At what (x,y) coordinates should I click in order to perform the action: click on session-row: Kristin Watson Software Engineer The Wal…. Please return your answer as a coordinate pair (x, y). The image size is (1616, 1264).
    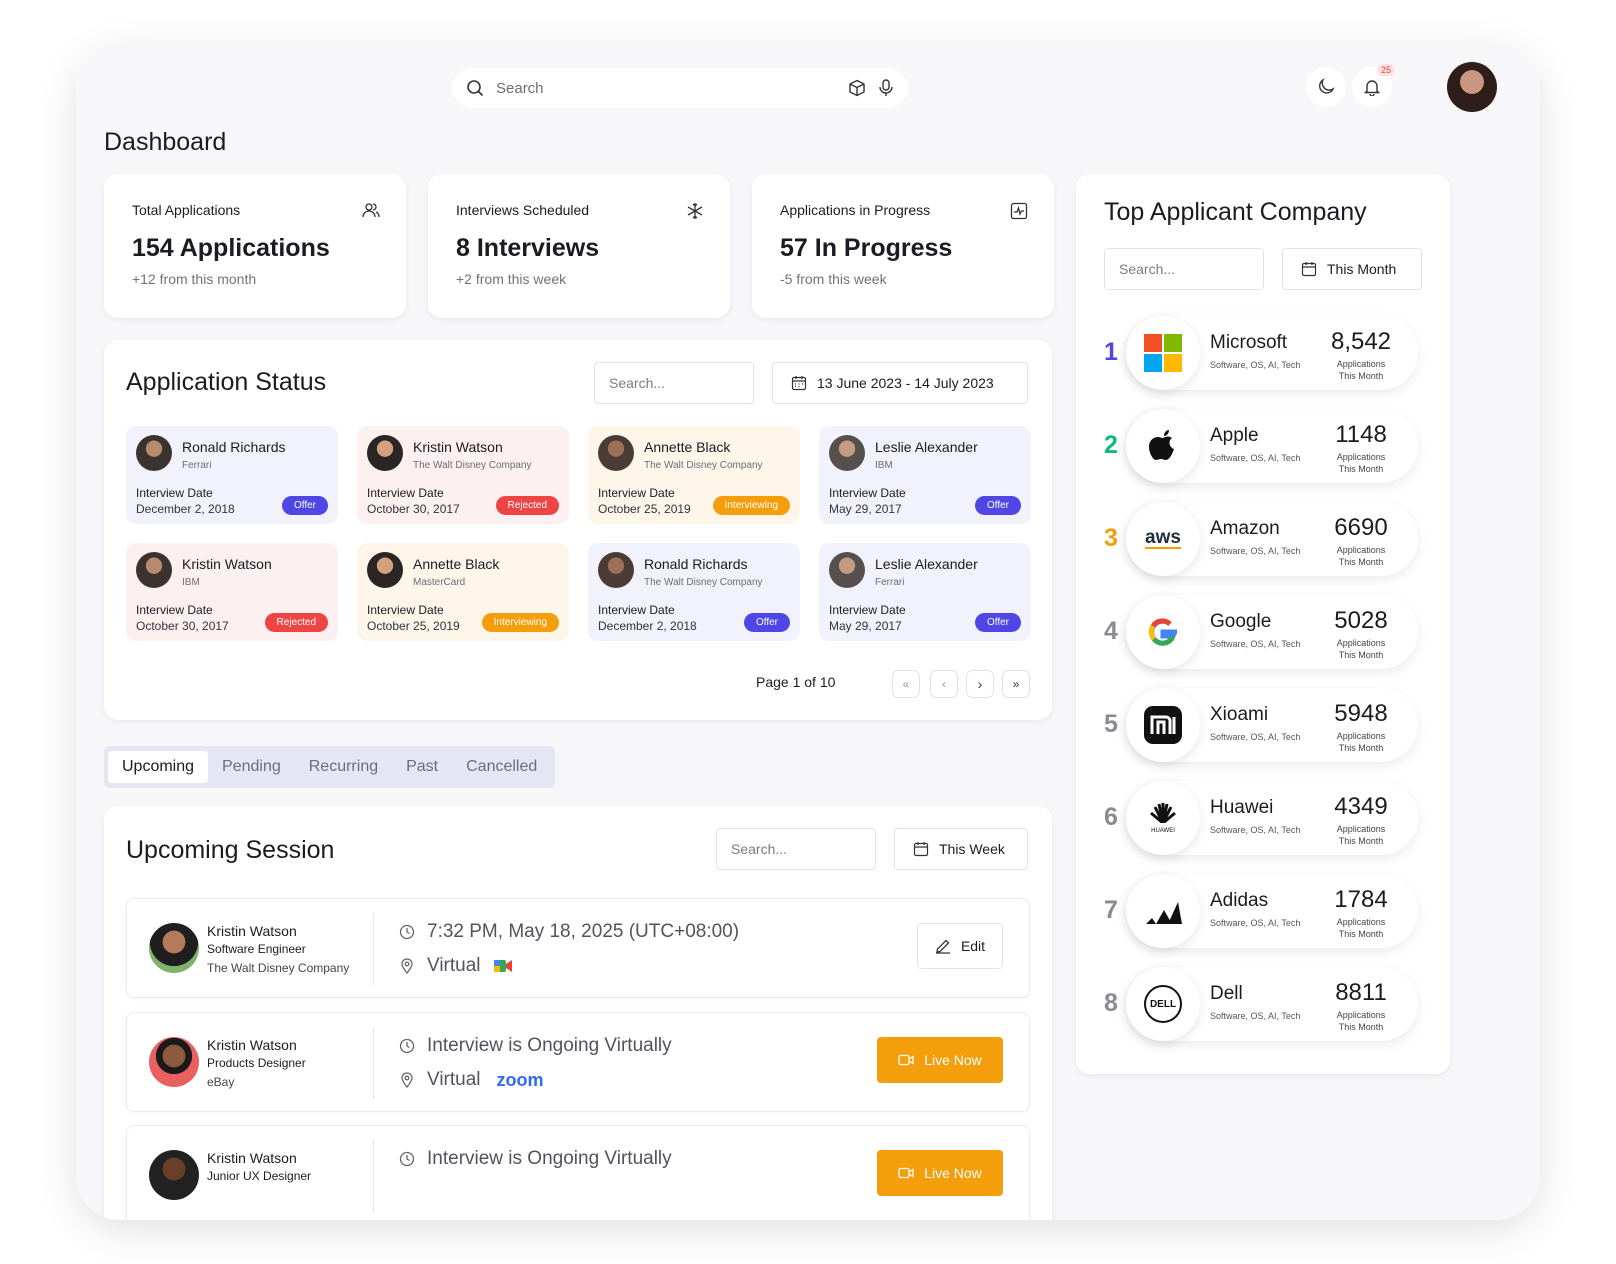
    Looking at the image, I should click on (578, 948).